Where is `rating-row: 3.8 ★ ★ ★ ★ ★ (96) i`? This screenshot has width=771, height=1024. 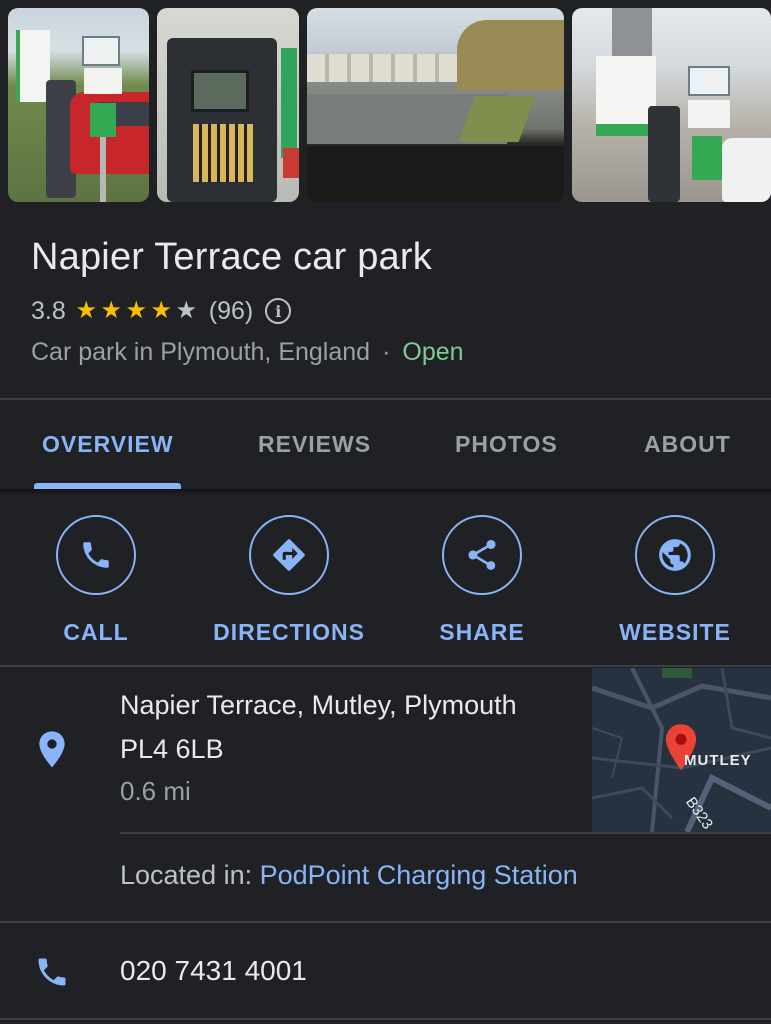
rating-row: 3.8 ★ ★ ★ ★ ★ (96) i is located at coordinates (161, 311).